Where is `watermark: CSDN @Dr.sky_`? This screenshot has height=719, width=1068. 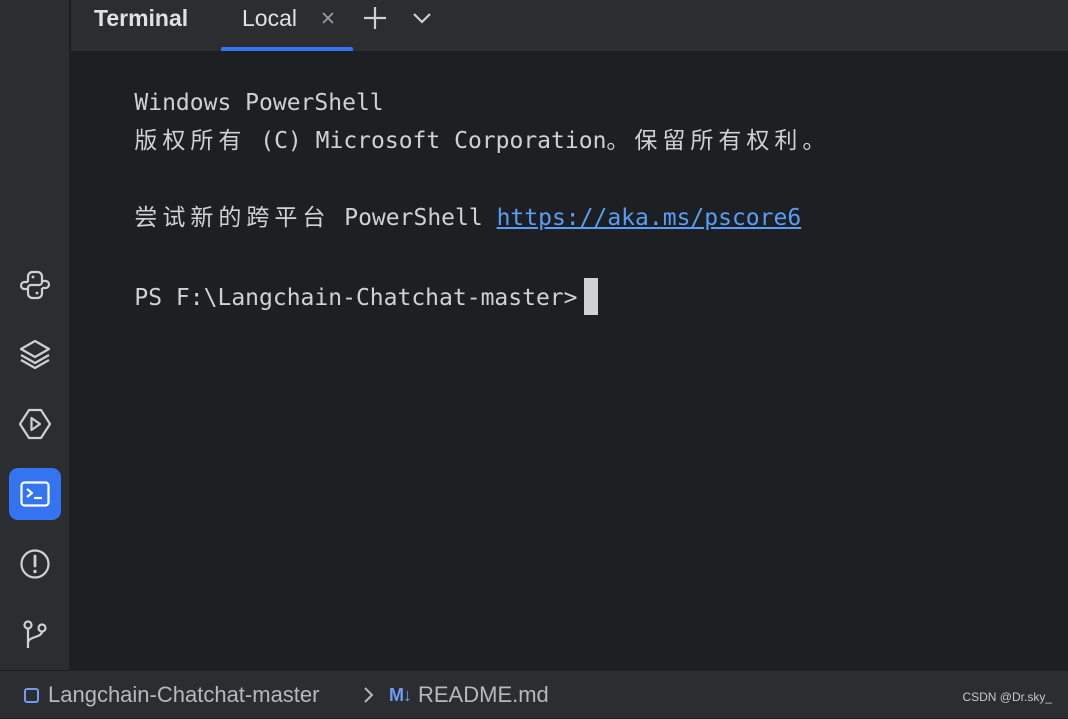 watermark: CSDN @Dr.sky_ is located at coordinates (1007, 697).